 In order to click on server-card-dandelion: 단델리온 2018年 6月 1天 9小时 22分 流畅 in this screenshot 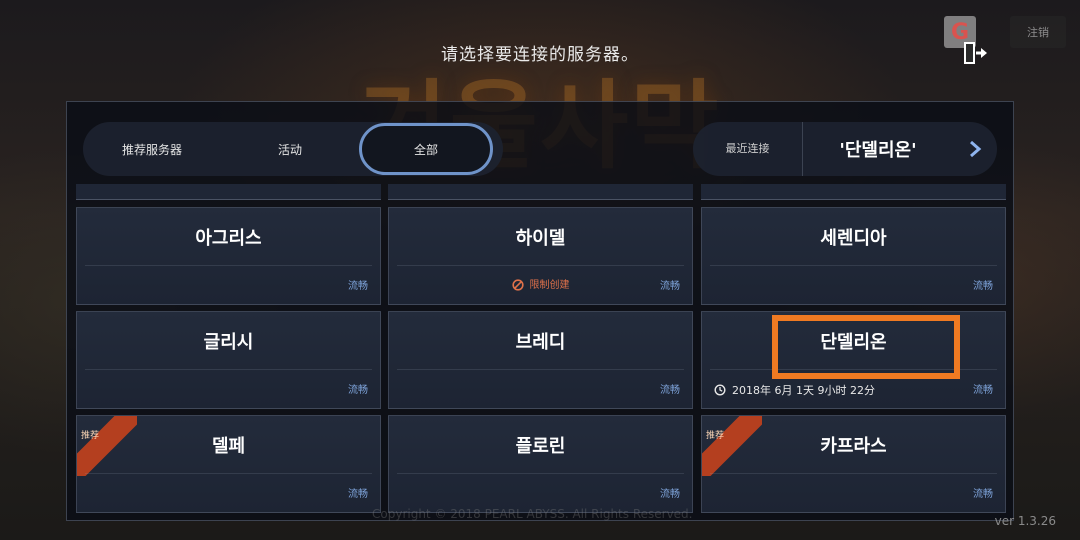, I will do `click(853, 360)`.